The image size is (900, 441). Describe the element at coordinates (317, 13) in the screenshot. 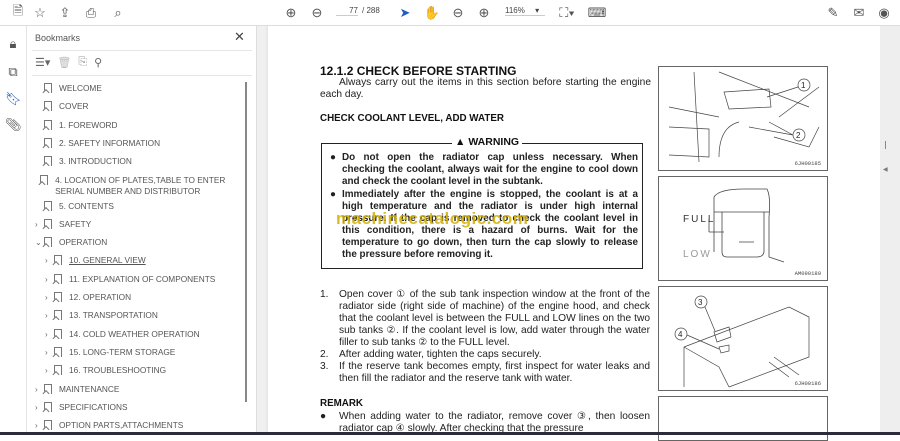

I see `next-page-icon: ⊖︎` at that location.